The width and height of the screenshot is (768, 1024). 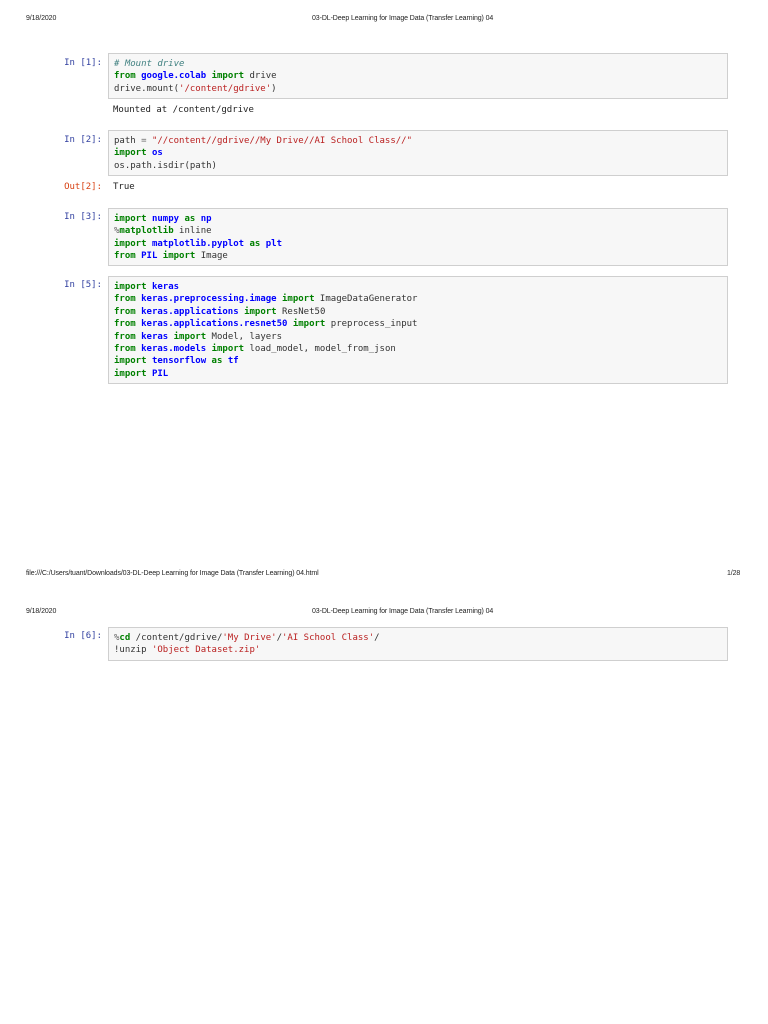 I want to click on input-prompt: In [5]:, so click(x=83, y=285).